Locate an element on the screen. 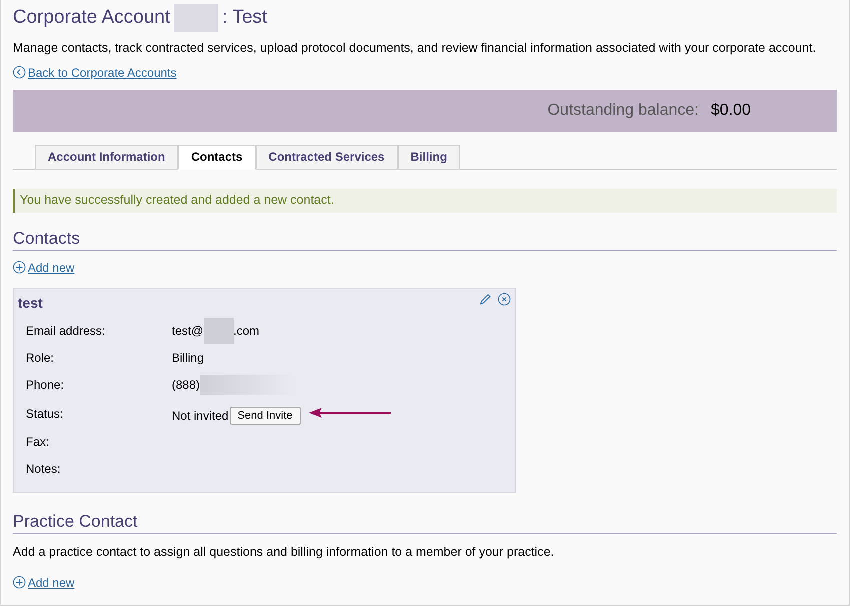 The width and height of the screenshot is (850, 606). success-message: You have successfully created and added a new contact. is located at coordinates (425, 200).